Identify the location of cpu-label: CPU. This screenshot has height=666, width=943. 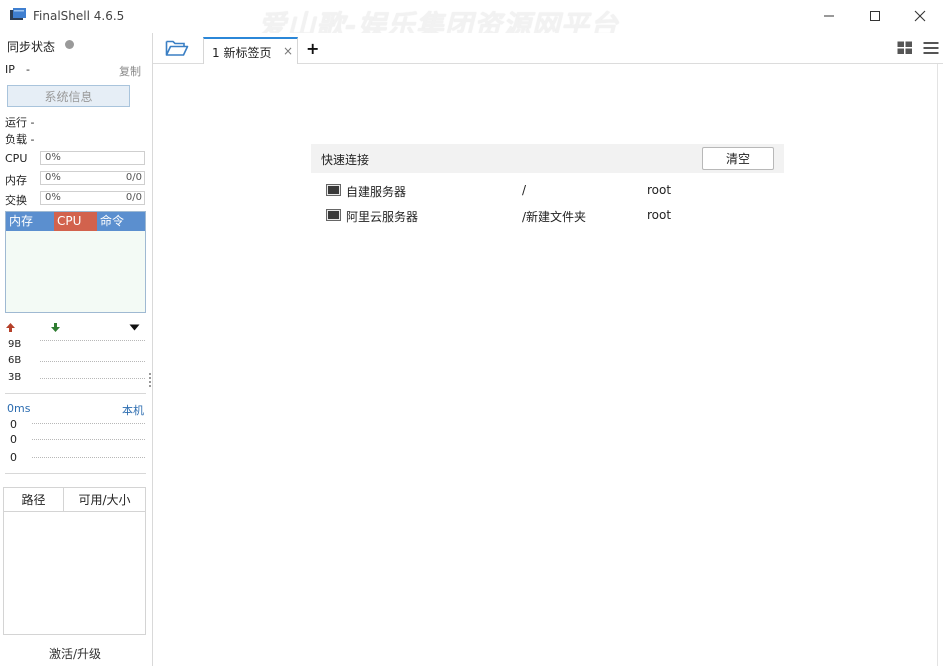
(16, 158).